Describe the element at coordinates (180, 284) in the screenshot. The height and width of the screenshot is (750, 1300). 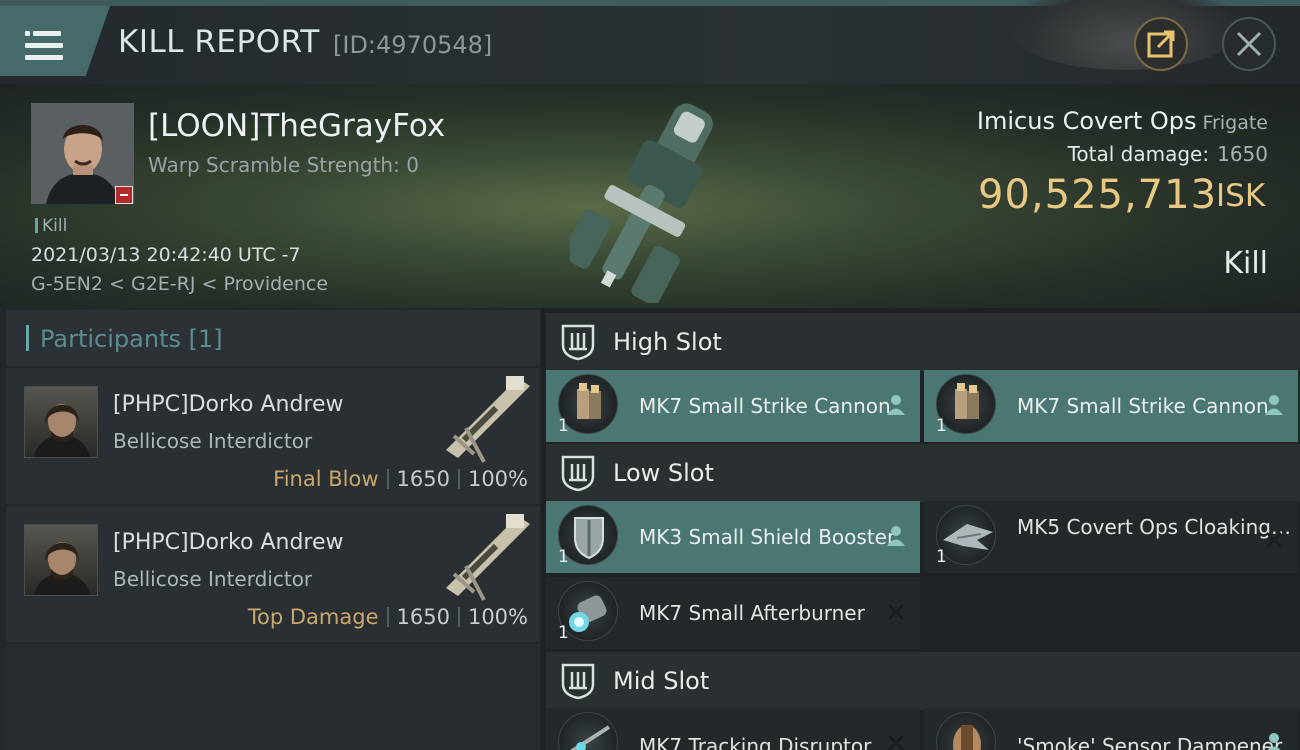
I see `kill-location: G-5EN2 < G2E-RJ < Providence` at that location.